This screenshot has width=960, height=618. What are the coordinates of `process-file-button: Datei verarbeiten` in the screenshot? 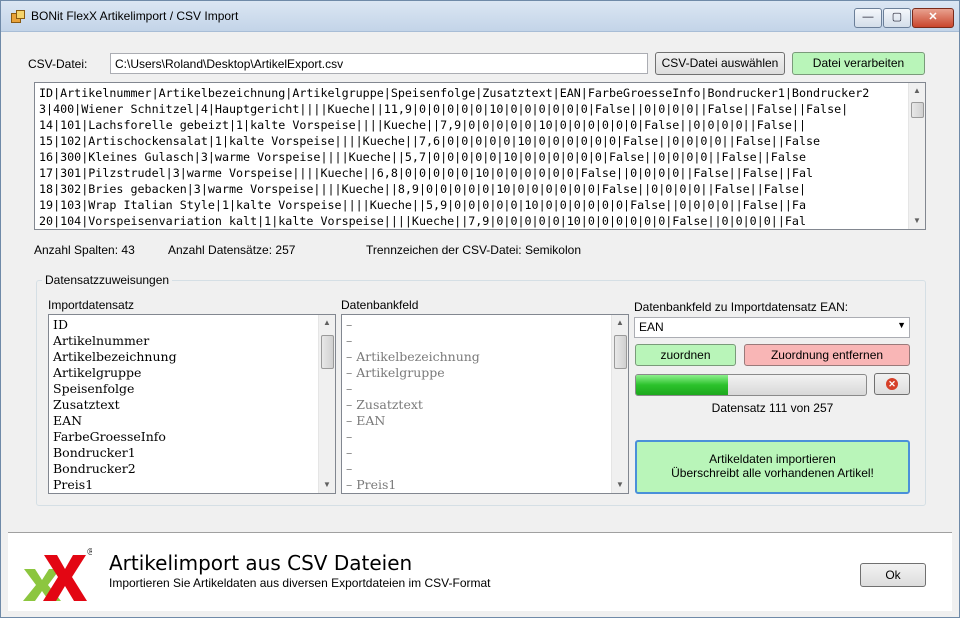 It's located at (858, 63).